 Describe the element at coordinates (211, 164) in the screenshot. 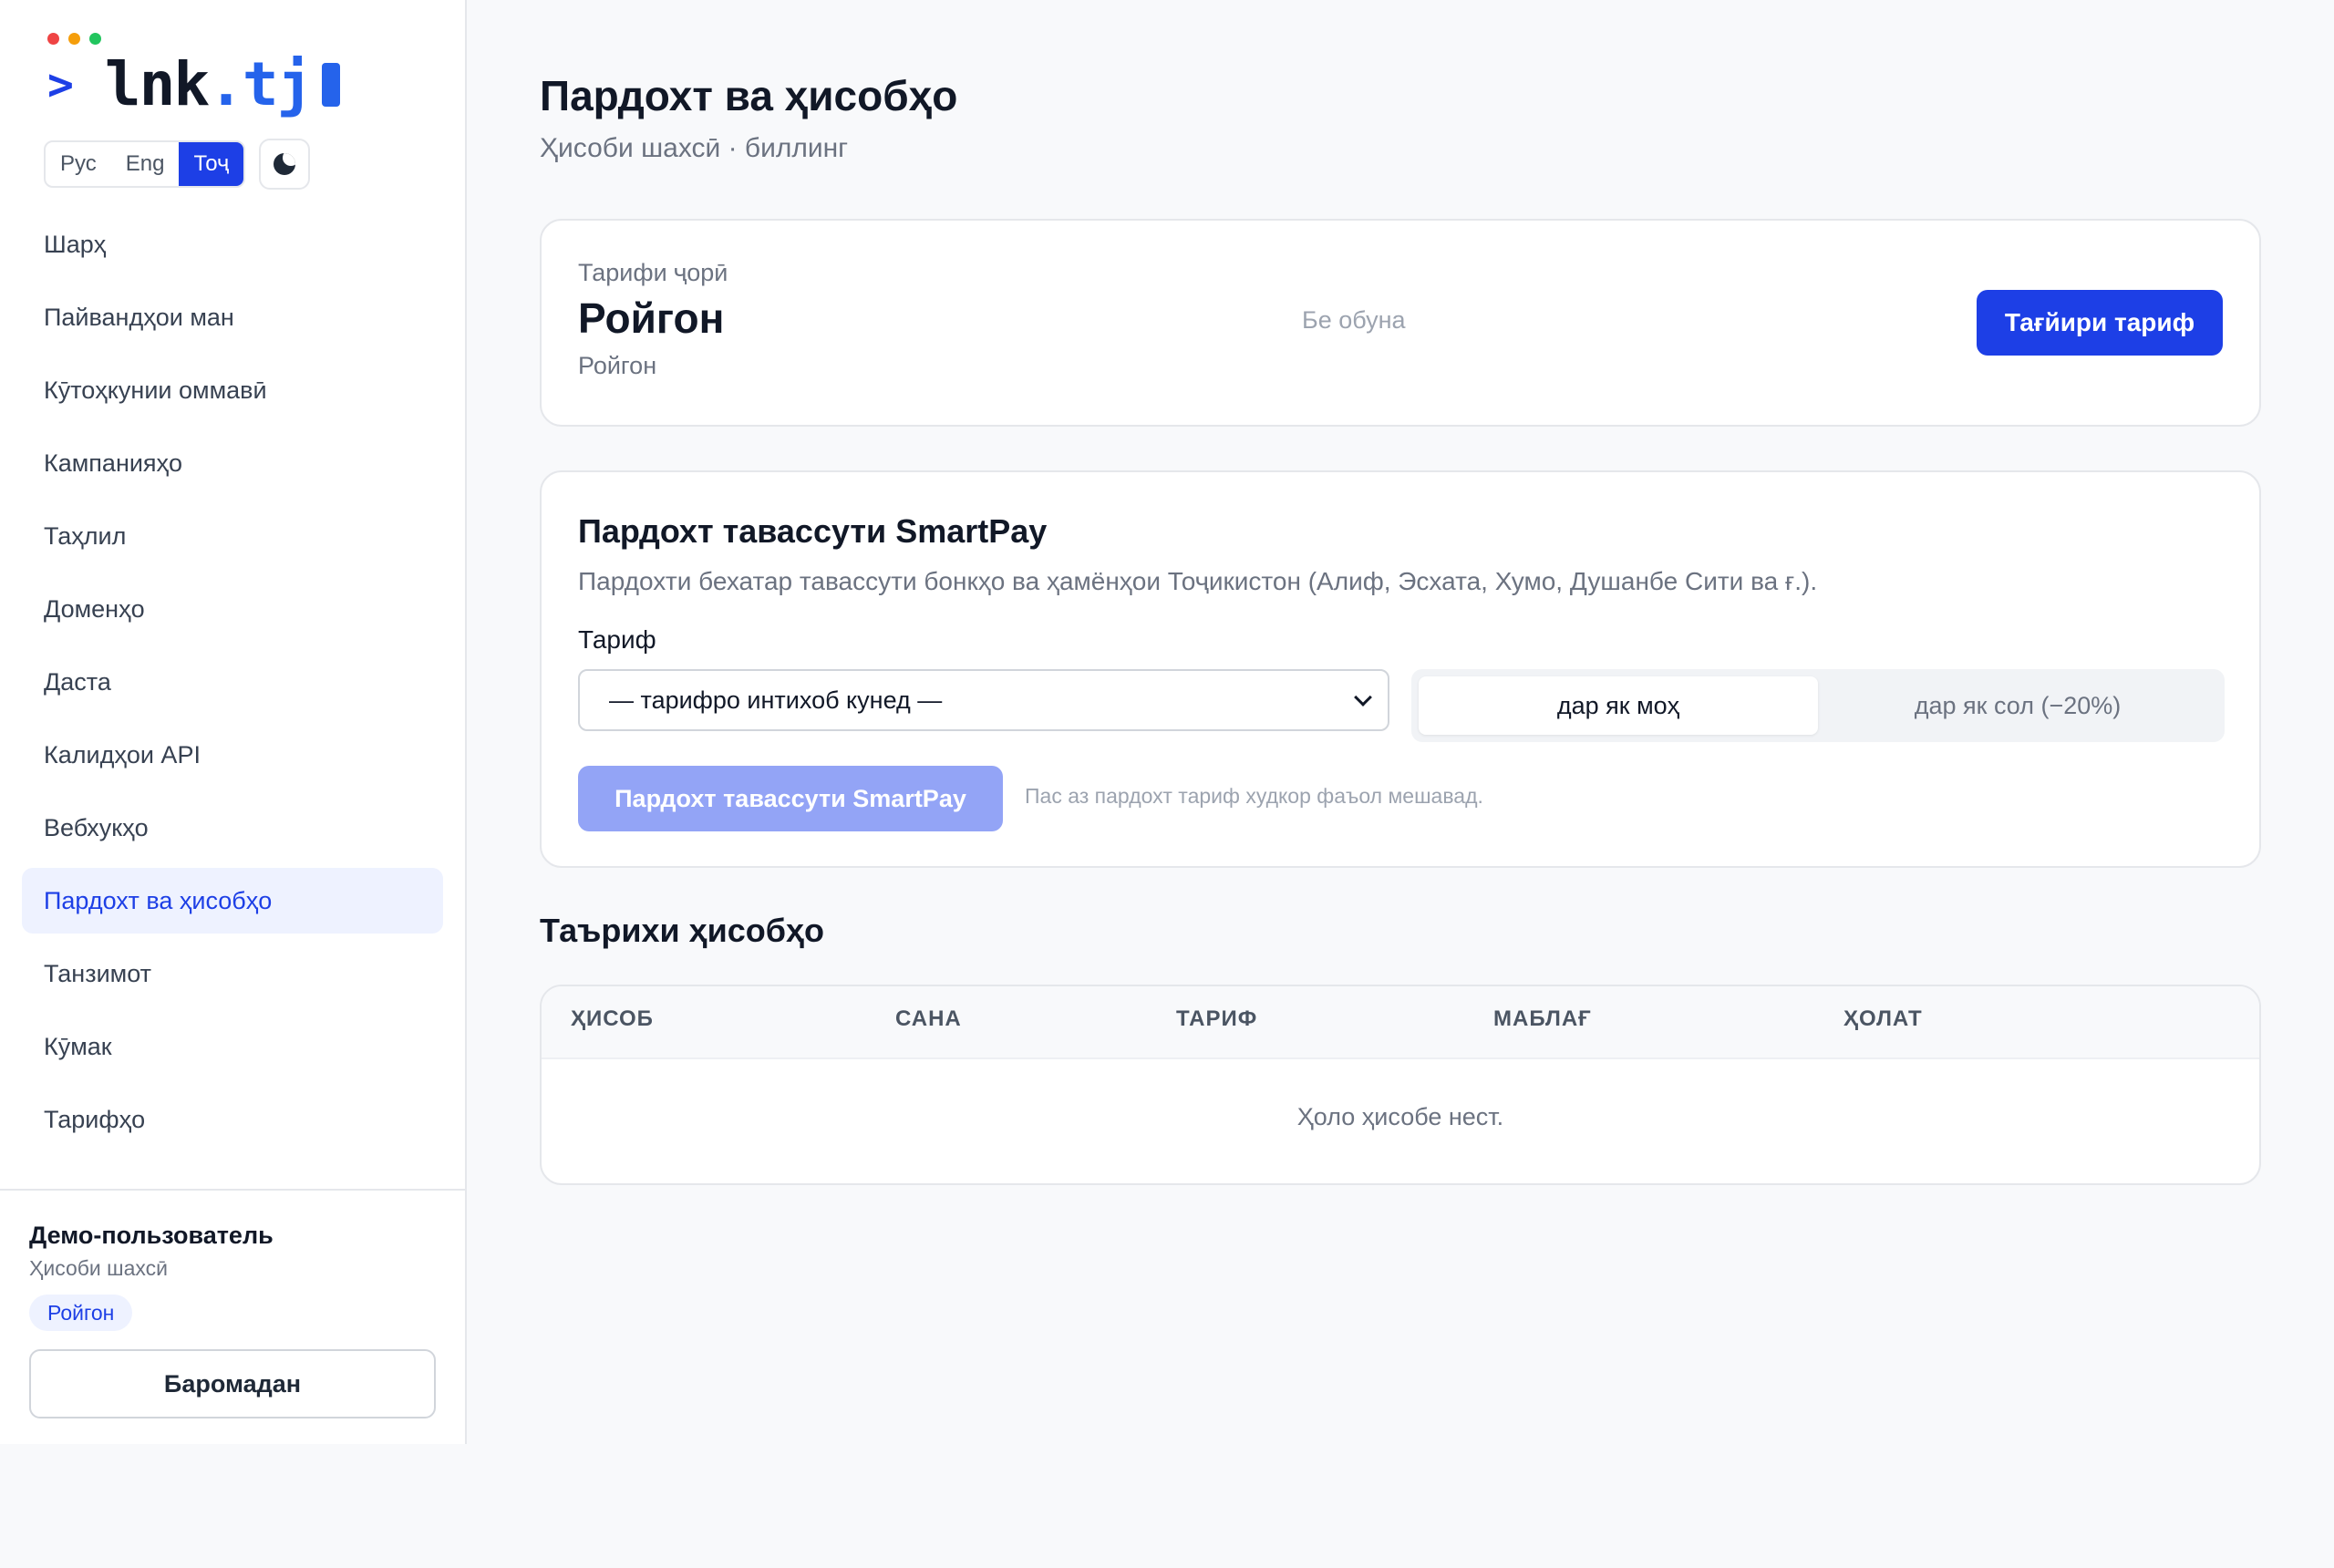

I see `lang-tj-button: Тоҷ` at that location.